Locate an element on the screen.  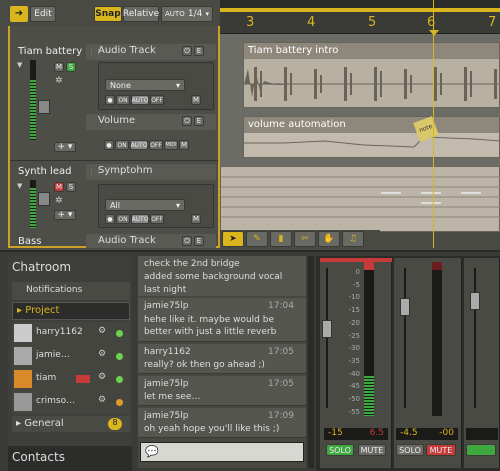
relative-button: Relative is located at coordinates (141, 14).